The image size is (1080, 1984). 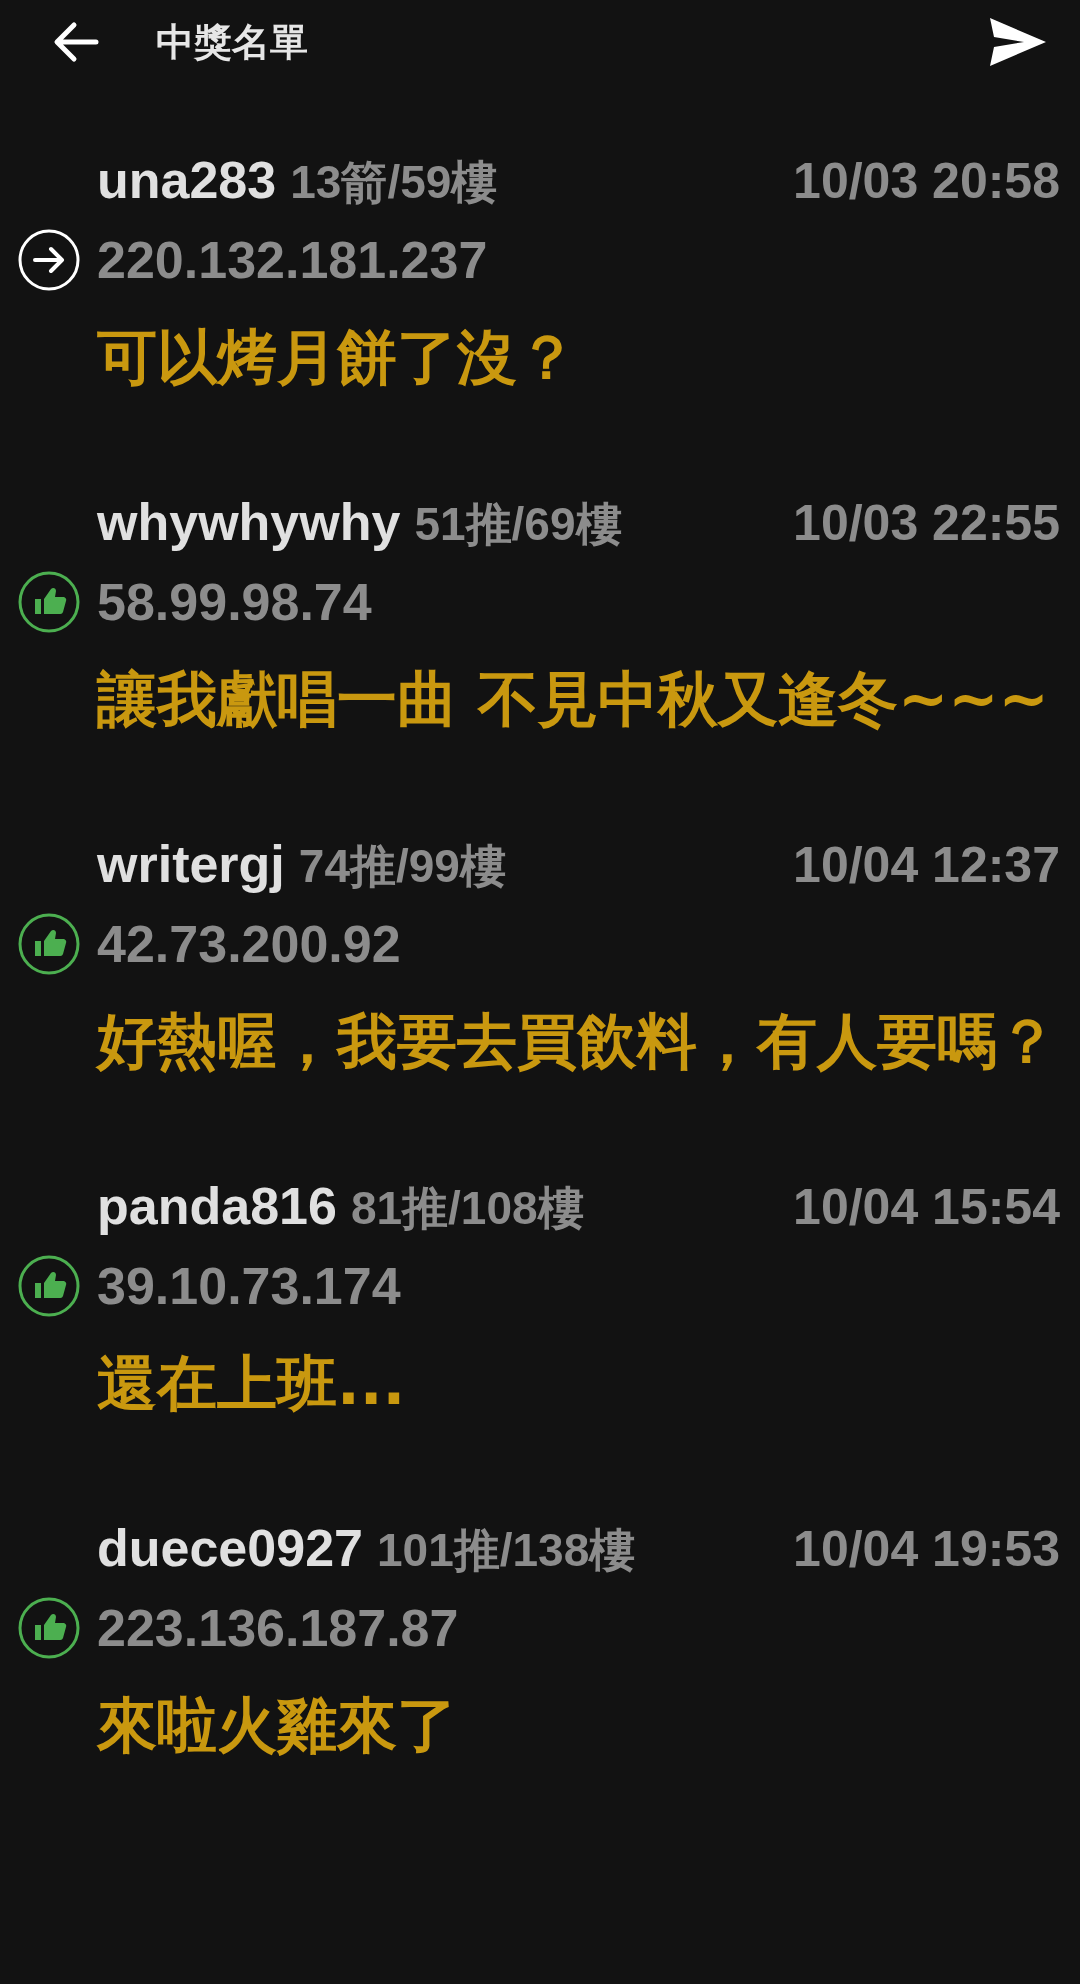 What do you see at coordinates (926, 1207) in the screenshot?
I see `timestamp: 10/04 15:54` at bounding box center [926, 1207].